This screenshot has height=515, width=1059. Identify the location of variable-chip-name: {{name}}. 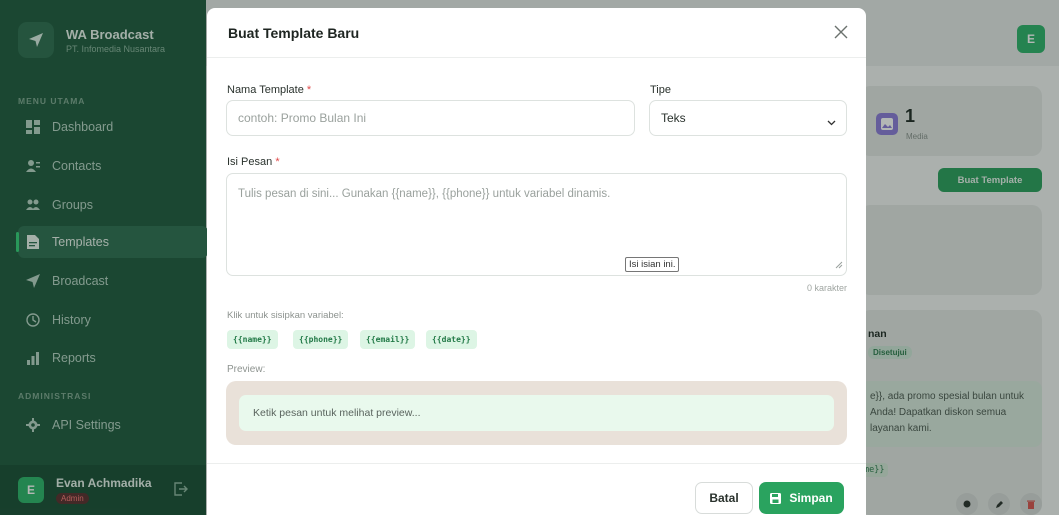
(252, 339).